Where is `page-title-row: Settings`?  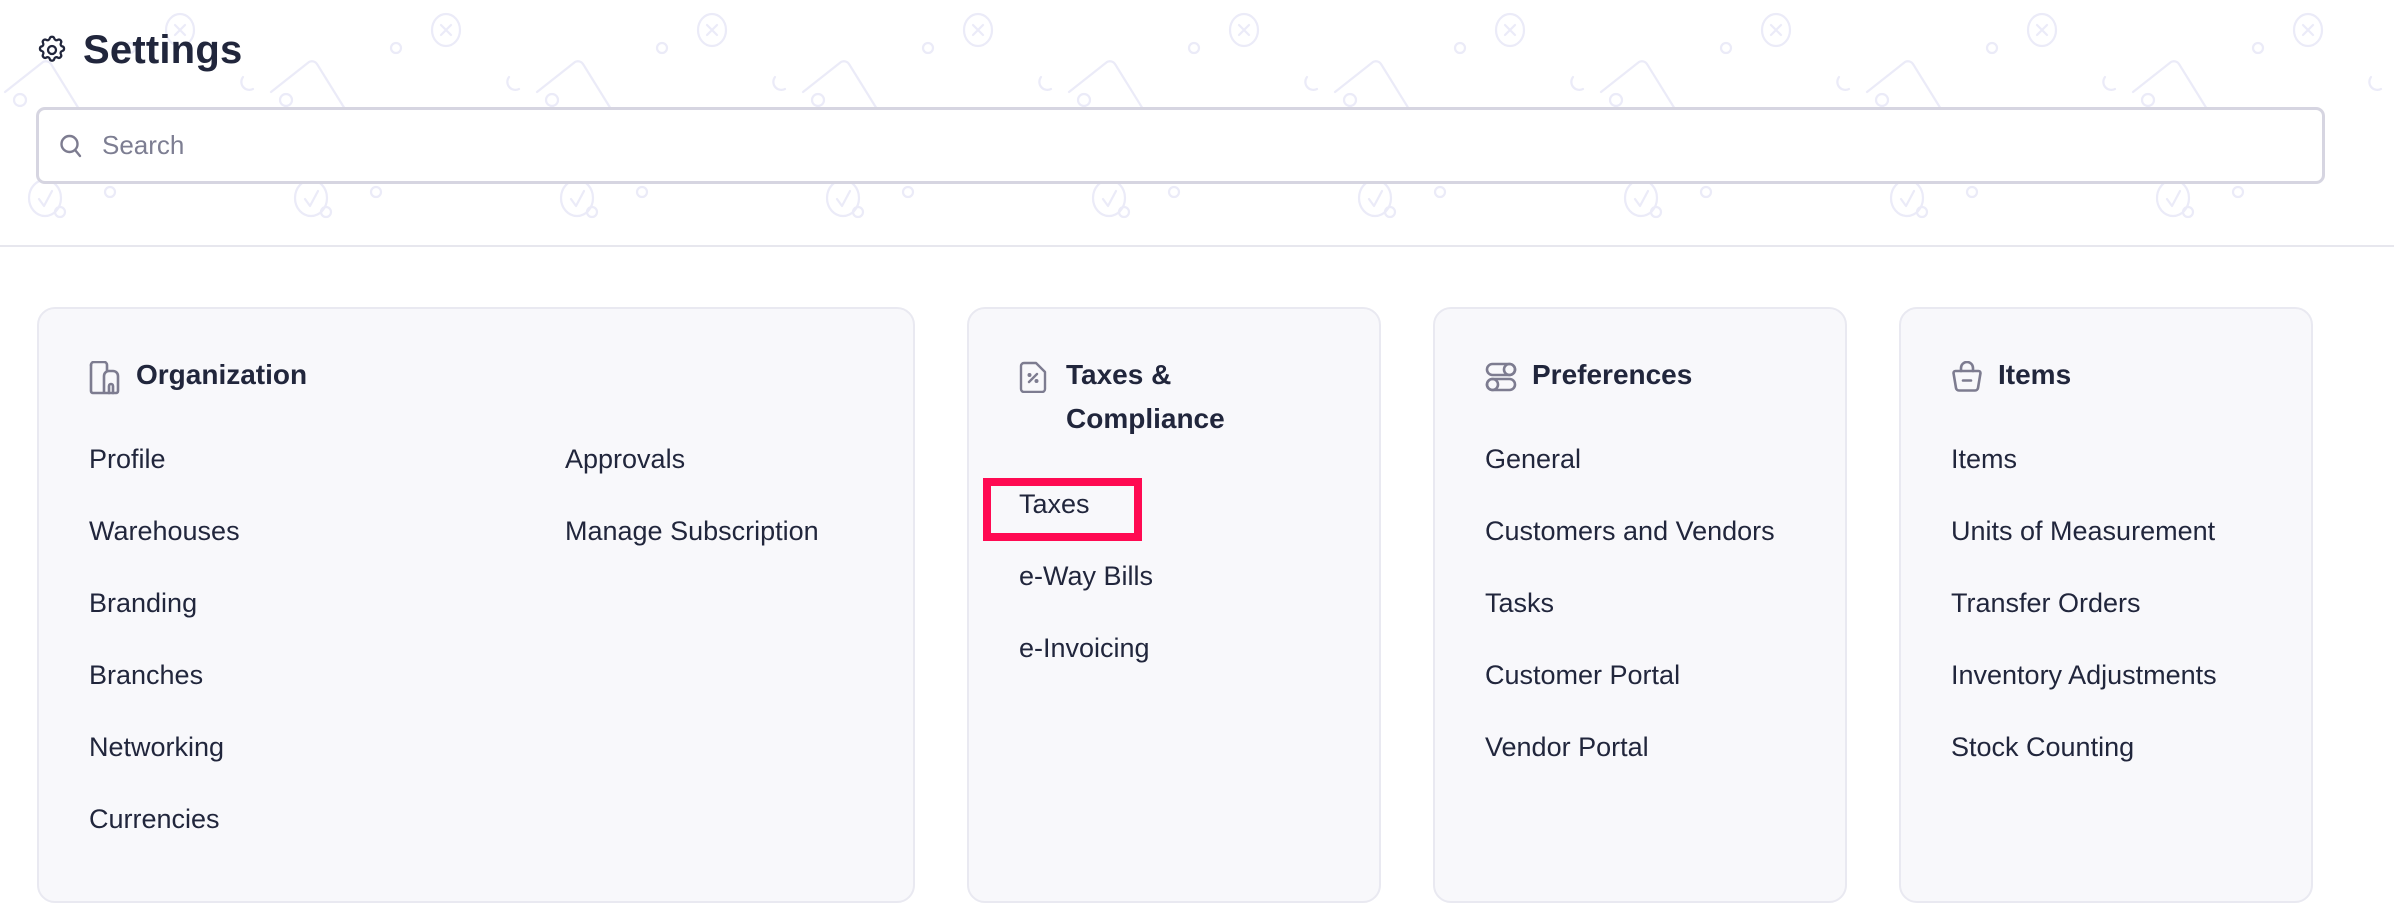
page-title-row: Settings is located at coordinates (139, 50).